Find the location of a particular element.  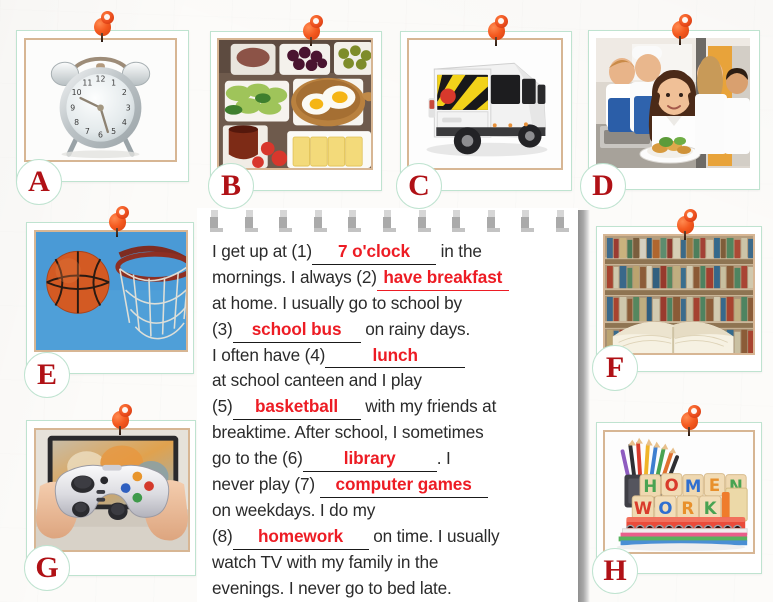

answer-text-5: basketball is located at coordinates (297, 406).